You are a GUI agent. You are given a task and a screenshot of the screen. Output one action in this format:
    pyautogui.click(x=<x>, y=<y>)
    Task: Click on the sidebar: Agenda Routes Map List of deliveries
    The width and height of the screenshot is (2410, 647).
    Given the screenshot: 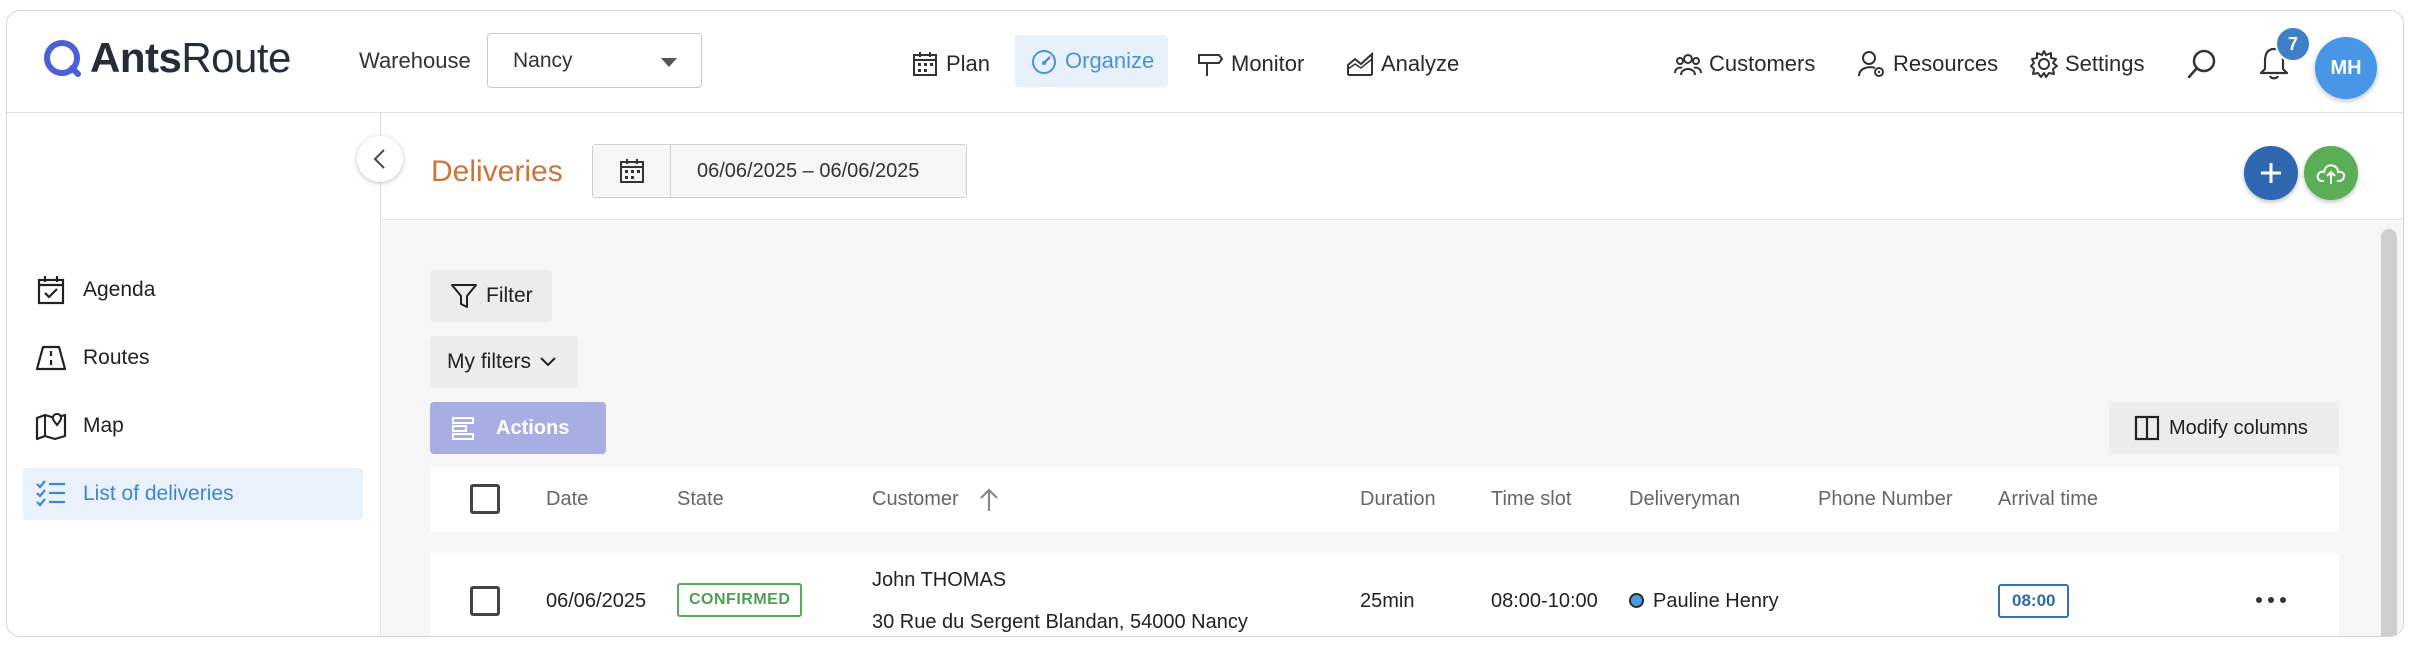 What is the action you would take?
    pyautogui.click(x=194, y=374)
    